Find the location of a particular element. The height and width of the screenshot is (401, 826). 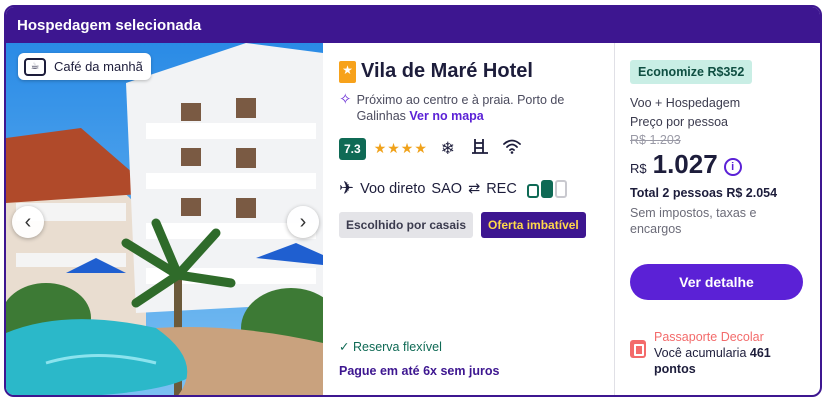

breakfast-badge: ☕ Café da manhã is located at coordinates (84, 66).